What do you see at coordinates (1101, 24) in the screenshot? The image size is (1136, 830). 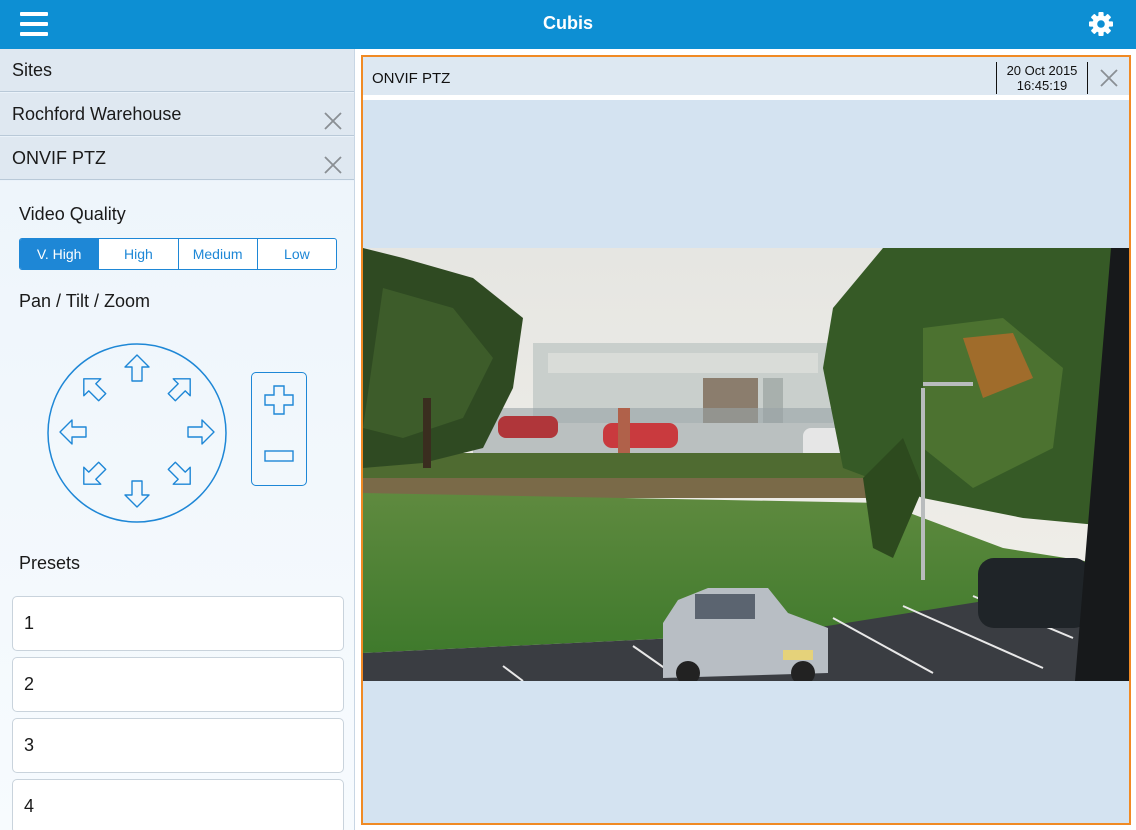 I see `gear-icon` at bounding box center [1101, 24].